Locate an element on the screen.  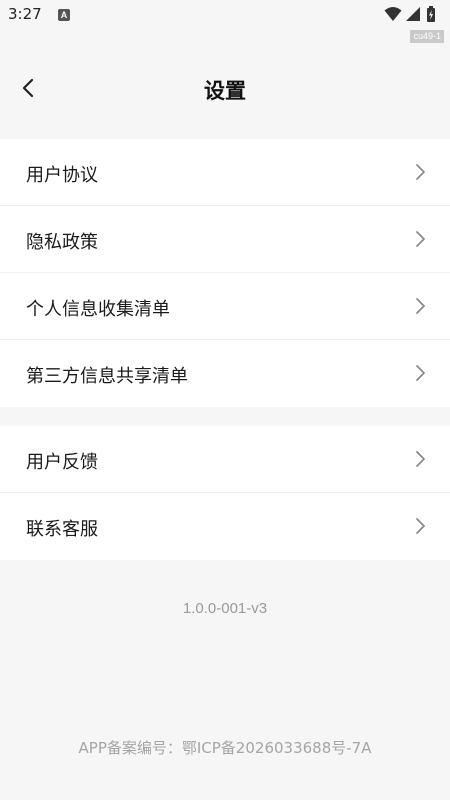
menu-item-third-party-sharing-list: 第三方信息共享清单 is located at coordinates (225, 373).